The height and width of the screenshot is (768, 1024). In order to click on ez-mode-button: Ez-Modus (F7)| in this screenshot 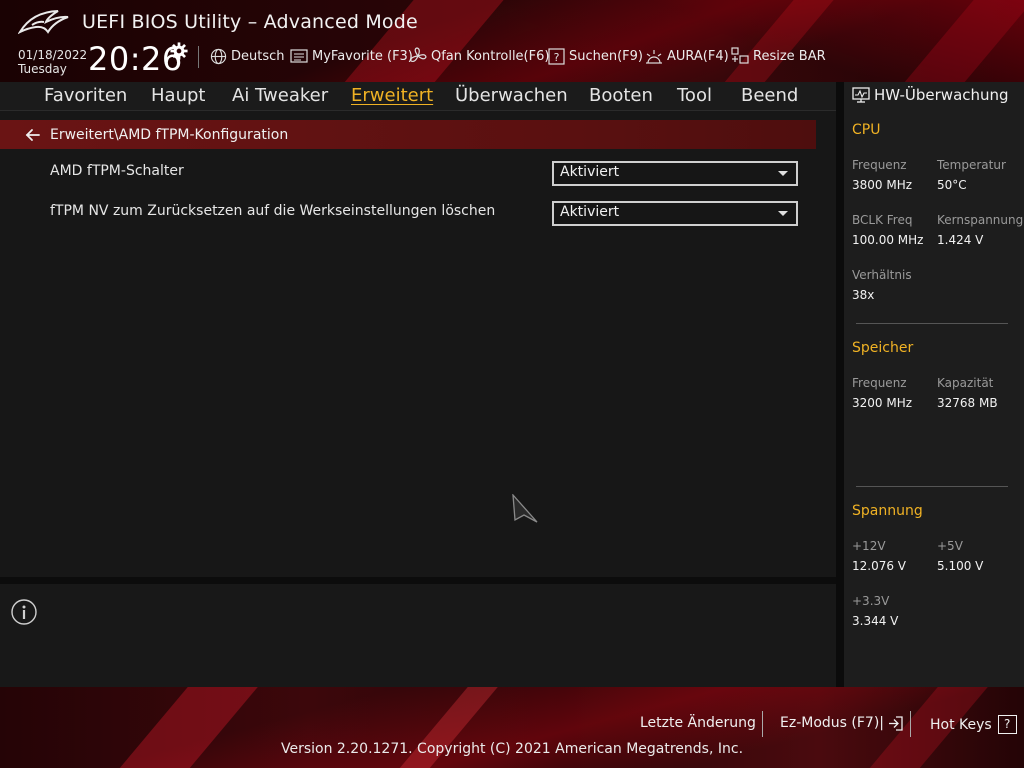, I will do `click(842, 723)`.